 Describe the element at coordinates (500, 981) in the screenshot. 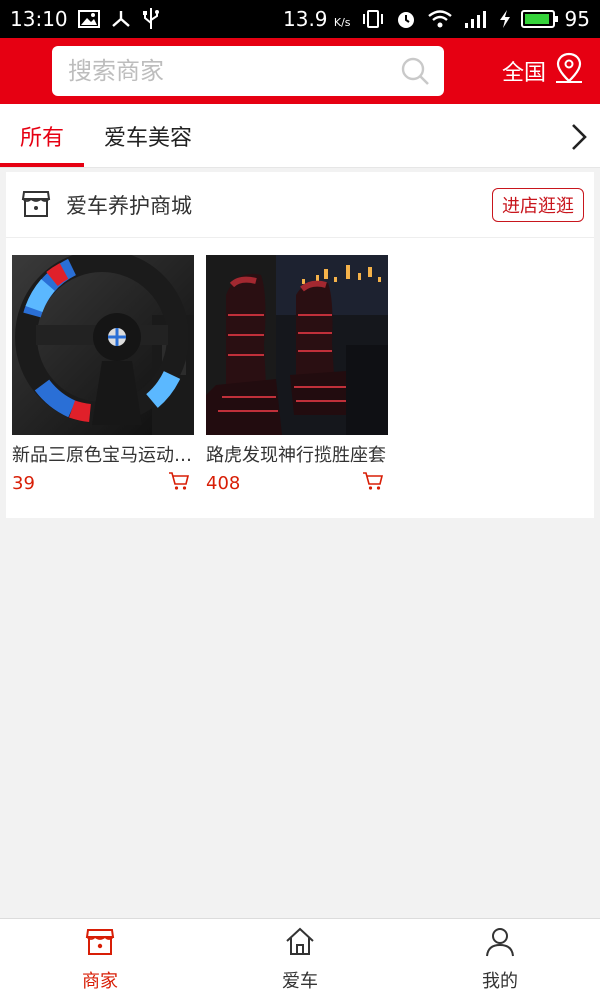

I see `nav-label: 我的` at that location.